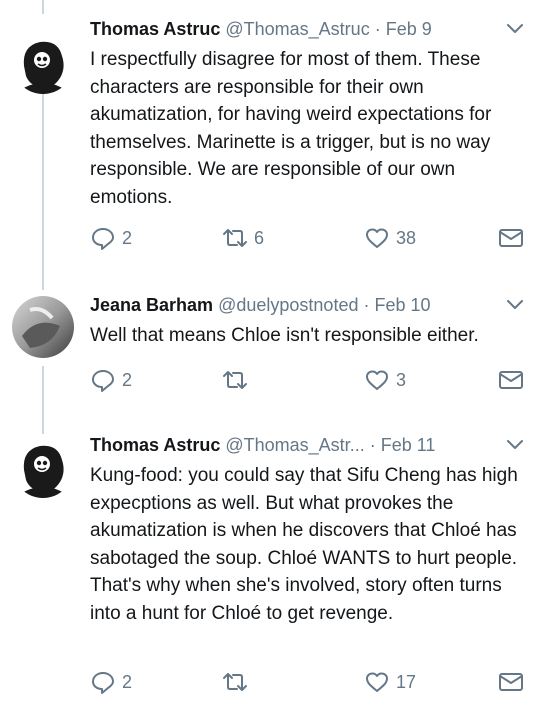  Describe the element at coordinates (297, 29) in the screenshot. I see `user-handle: @Thomas_Astruc` at that location.